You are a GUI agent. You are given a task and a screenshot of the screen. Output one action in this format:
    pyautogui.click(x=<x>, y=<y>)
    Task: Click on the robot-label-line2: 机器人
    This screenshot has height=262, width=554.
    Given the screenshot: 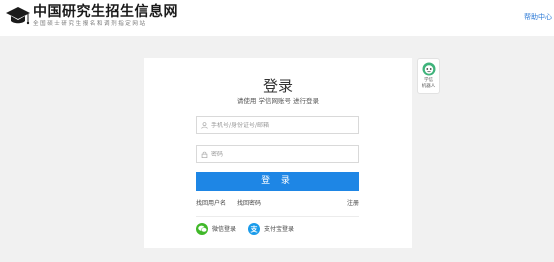 What is the action you would take?
    pyautogui.click(x=428, y=86)
    